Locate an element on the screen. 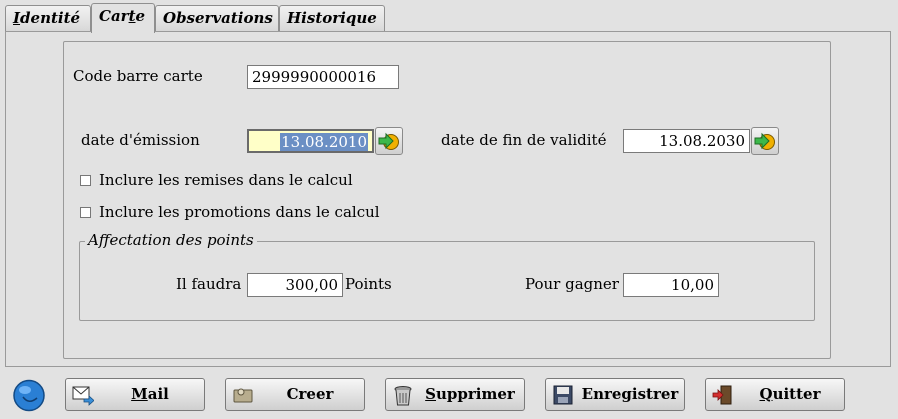 This screenshot has height=419, width=898. tab-observations-label: Observations is located at coordinates (218, 18).